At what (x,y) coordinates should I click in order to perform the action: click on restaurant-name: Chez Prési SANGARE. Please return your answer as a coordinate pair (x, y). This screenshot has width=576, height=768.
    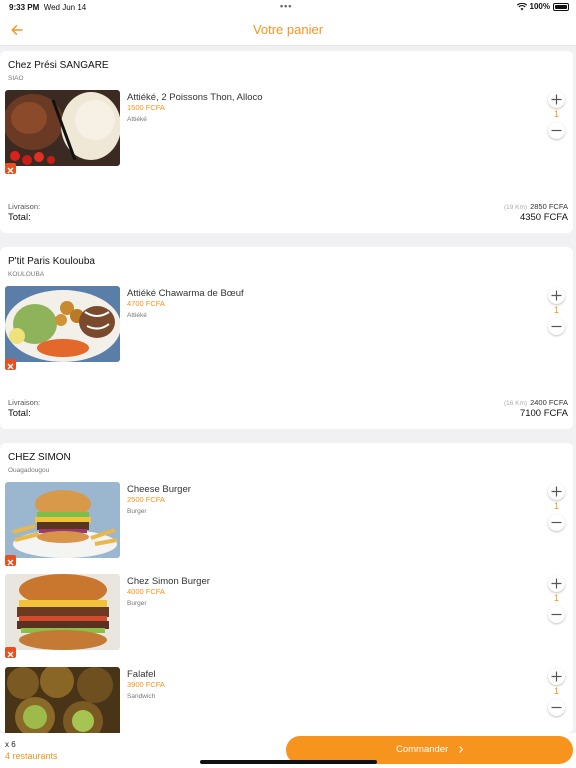
    Looking at the image, I should click on (58, 65).